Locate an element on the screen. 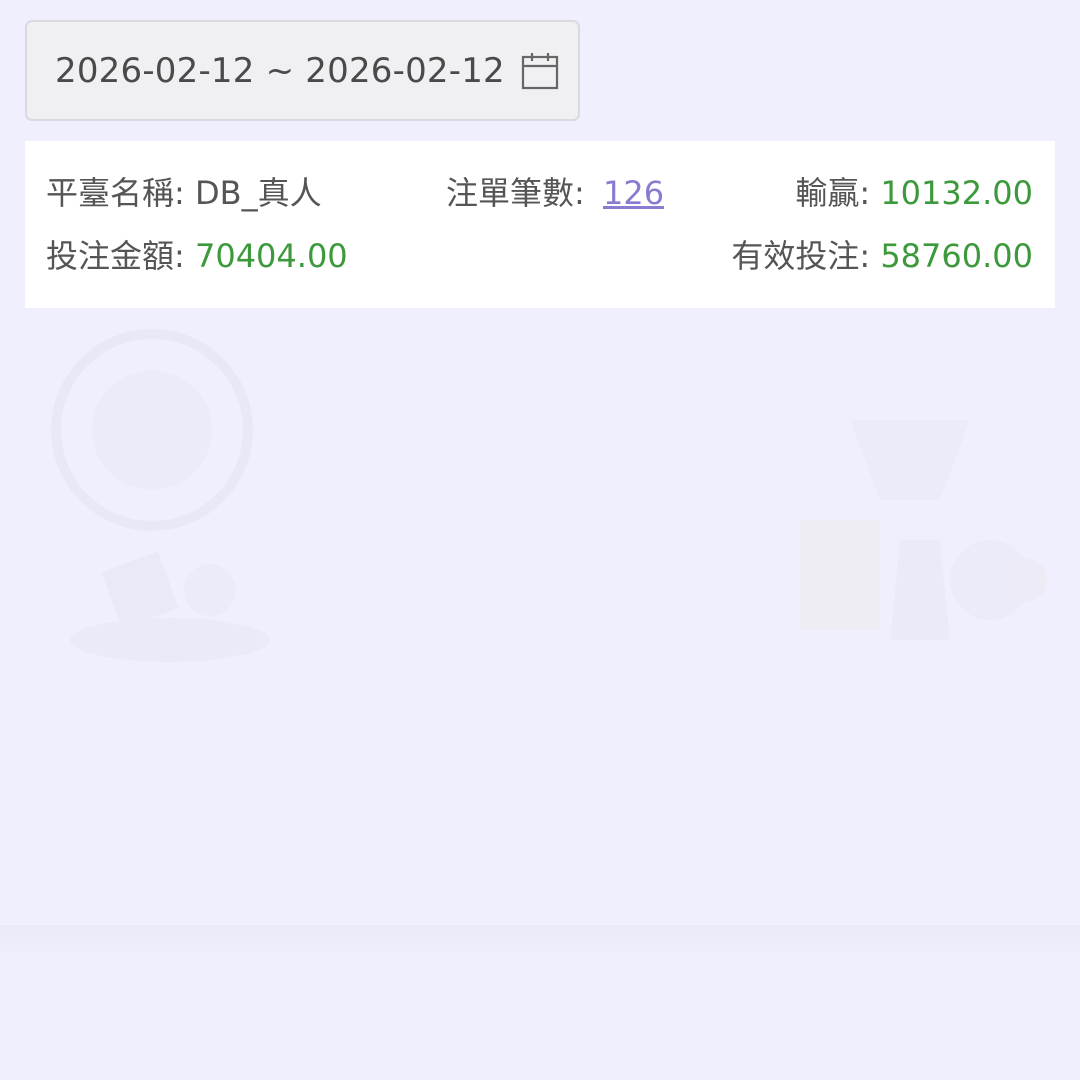 This screenshot has width=1080, height=1080. bet-count-link: 126 is located at coordinates (633, 193).